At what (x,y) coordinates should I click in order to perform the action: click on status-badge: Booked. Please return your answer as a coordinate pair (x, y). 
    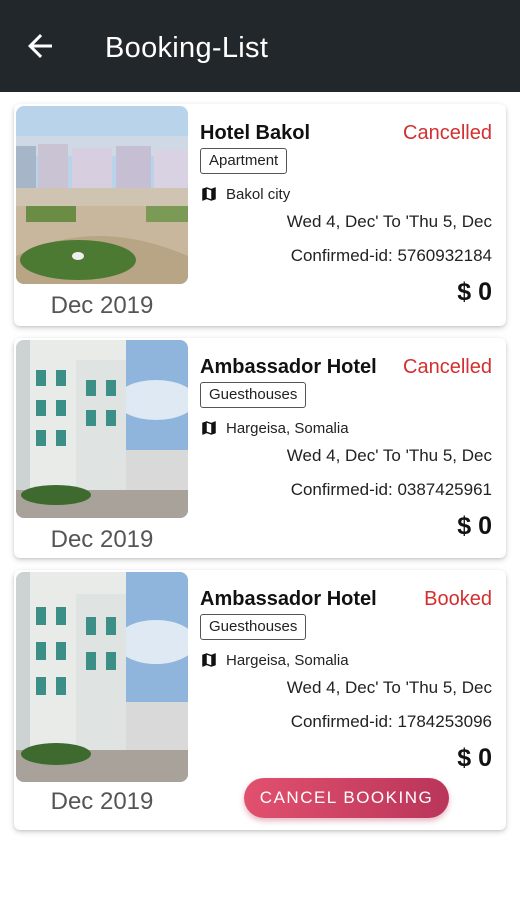
    Looking at the image, I should click on (458, 599).